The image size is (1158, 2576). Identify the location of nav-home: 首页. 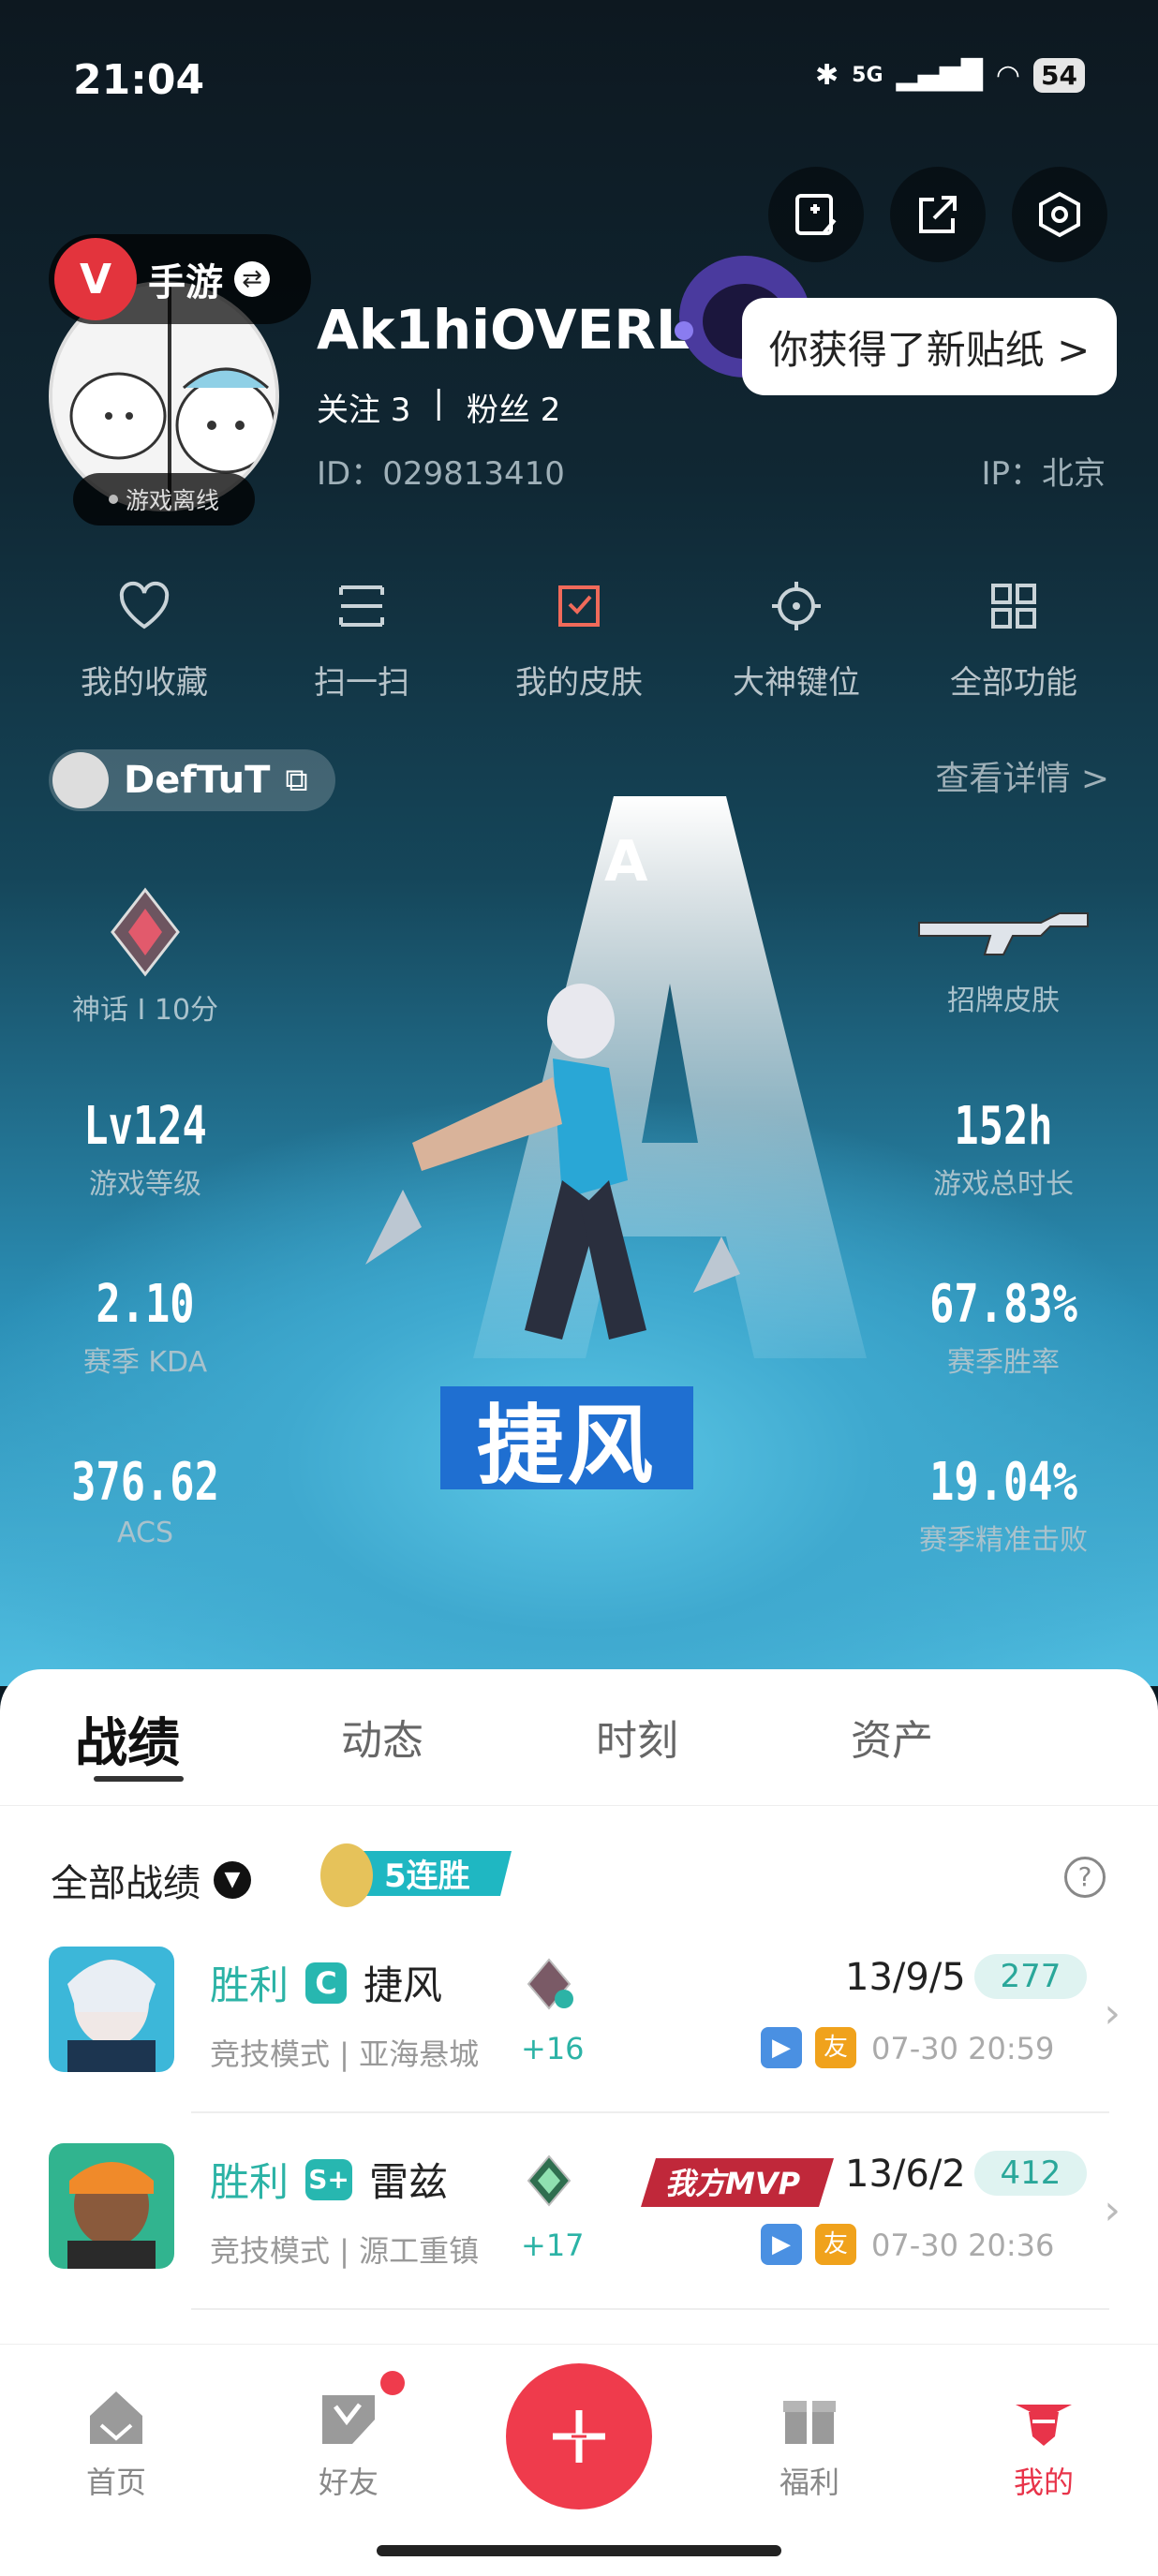
(116, 2443).